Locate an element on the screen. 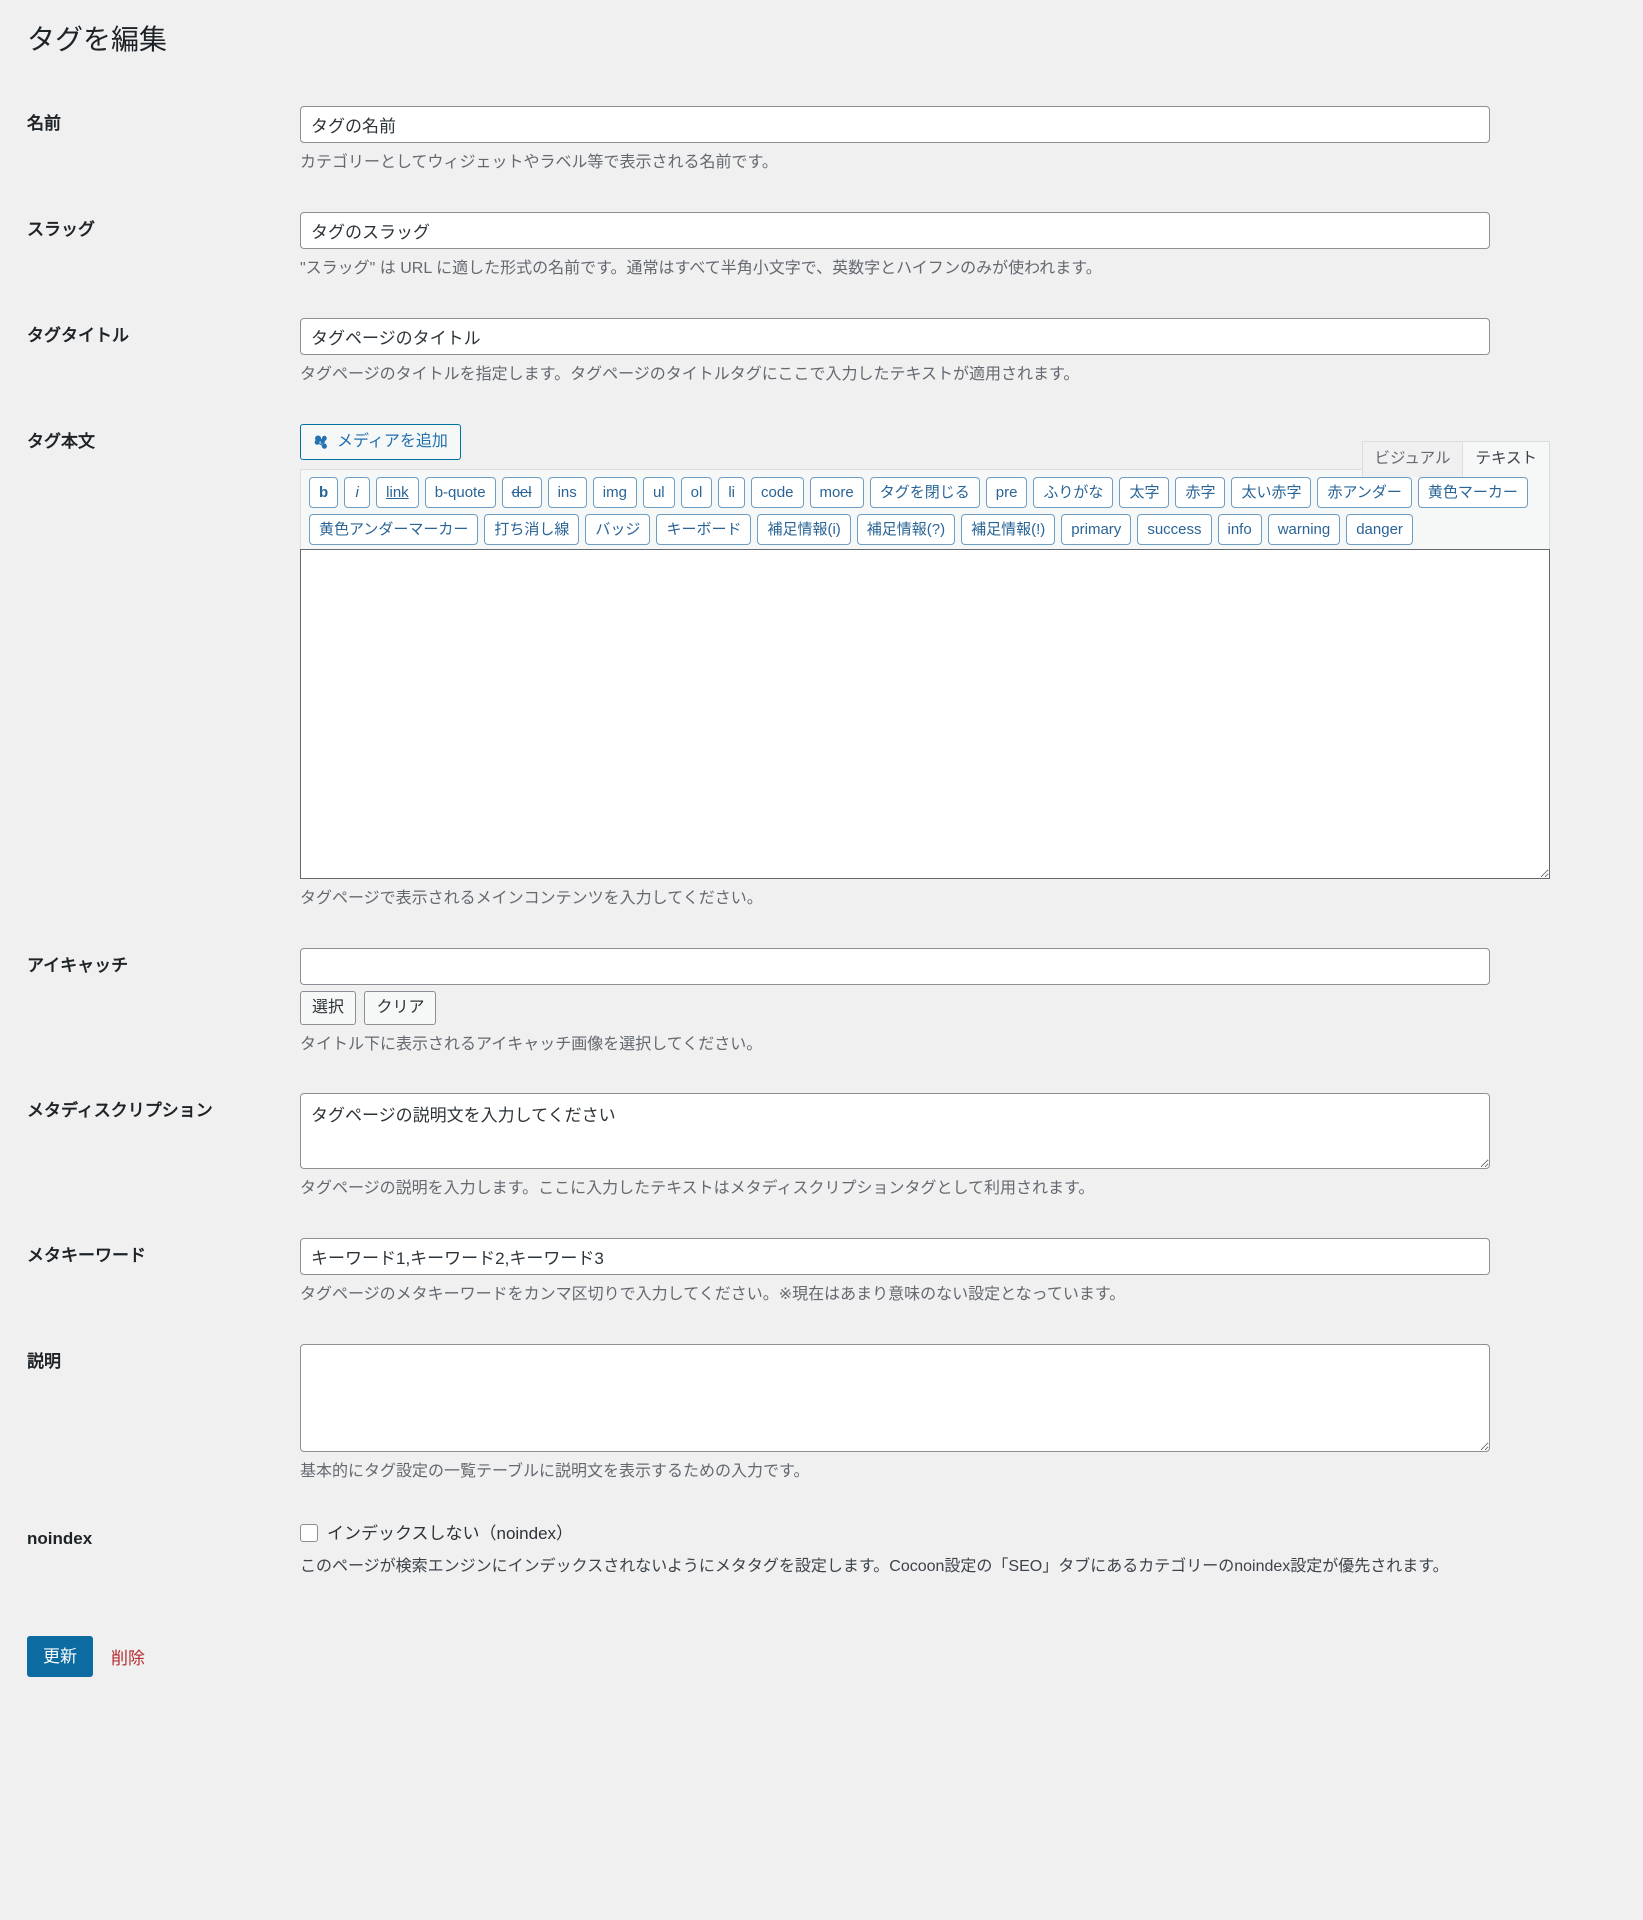 This screenshot has width=1643, height=1920. label-meta-keywords: メタキーワード is located at coordinates (86, 1256).